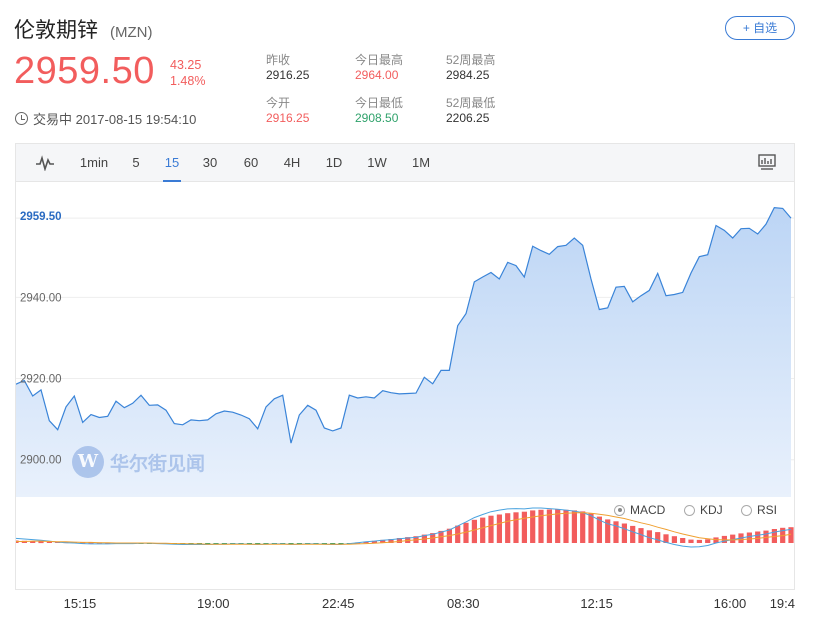 The width and height of the screenshot is (813, 632). I want to click on w52-low-label: 52周最低, so click(471, 103).